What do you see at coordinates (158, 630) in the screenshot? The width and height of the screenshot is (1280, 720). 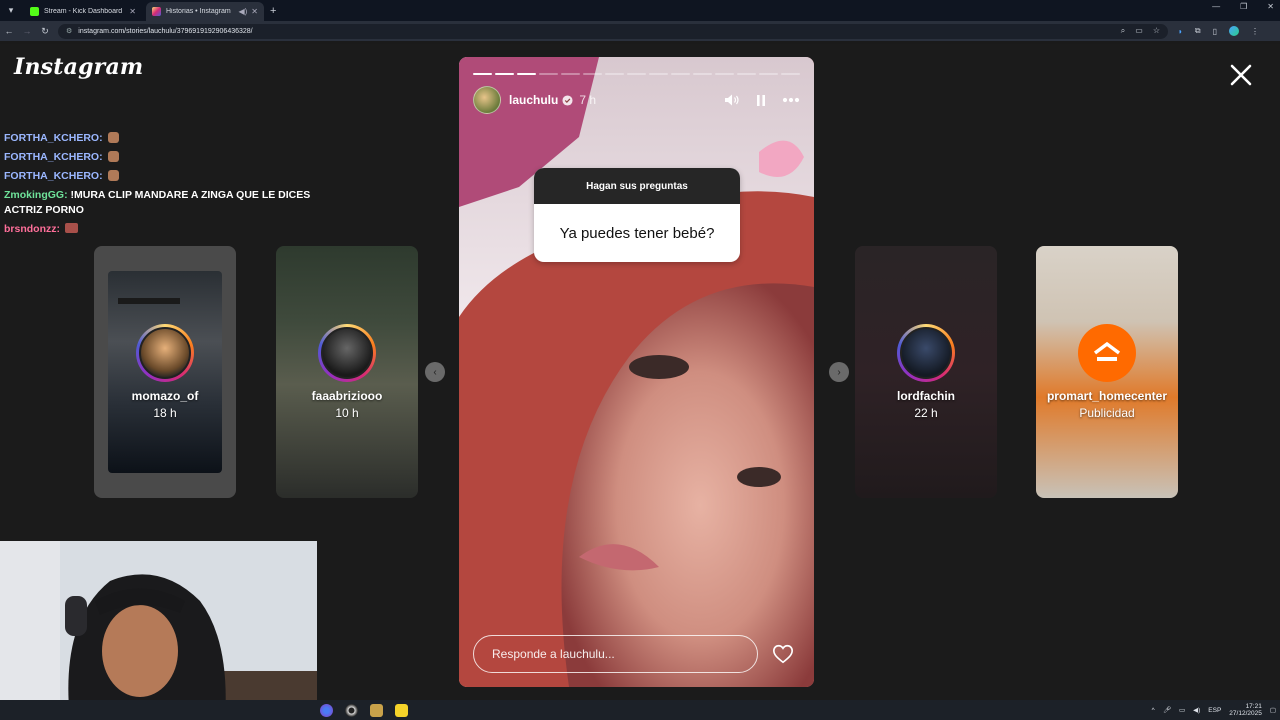 I see `webcam-feed` at bounding box center [158, 630].